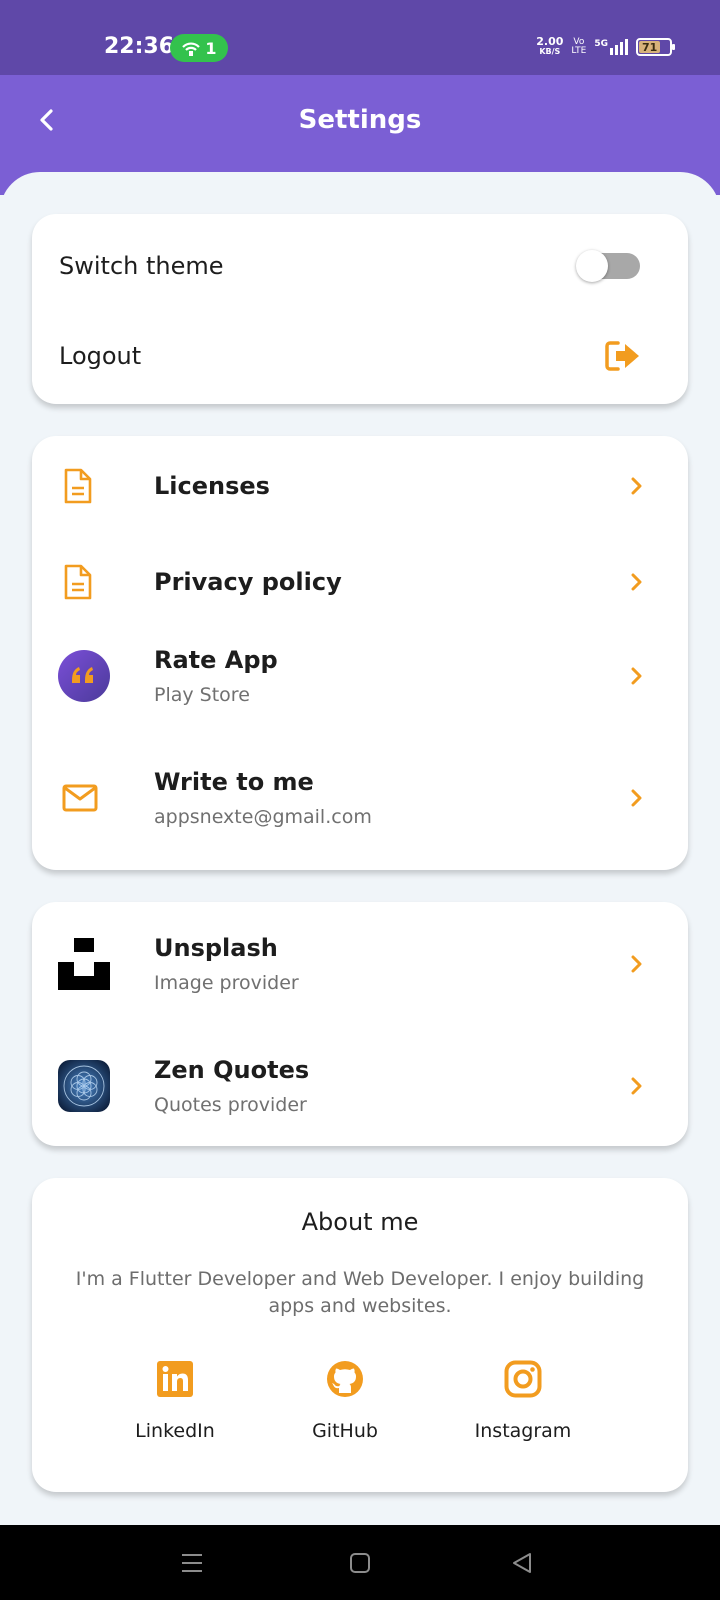 The image size is (720, 1600). Describe the element at coordinates (263, 817) in the screenshot. I see `email-address: appsnexte@gmail.com` at that location.